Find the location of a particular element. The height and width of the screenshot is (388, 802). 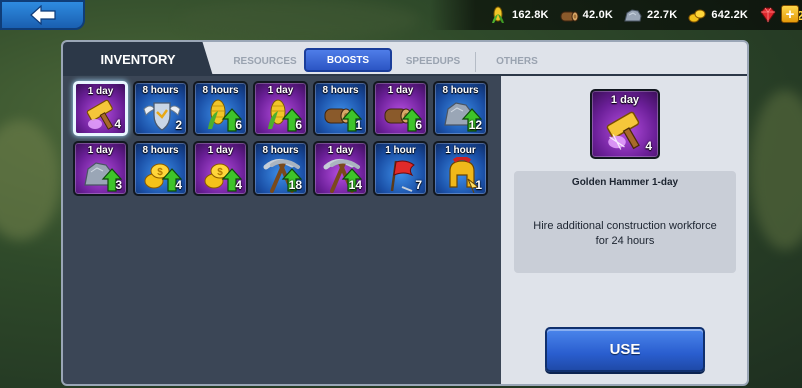

resource-stone: 22.7K is located at coordinates (650, 15).